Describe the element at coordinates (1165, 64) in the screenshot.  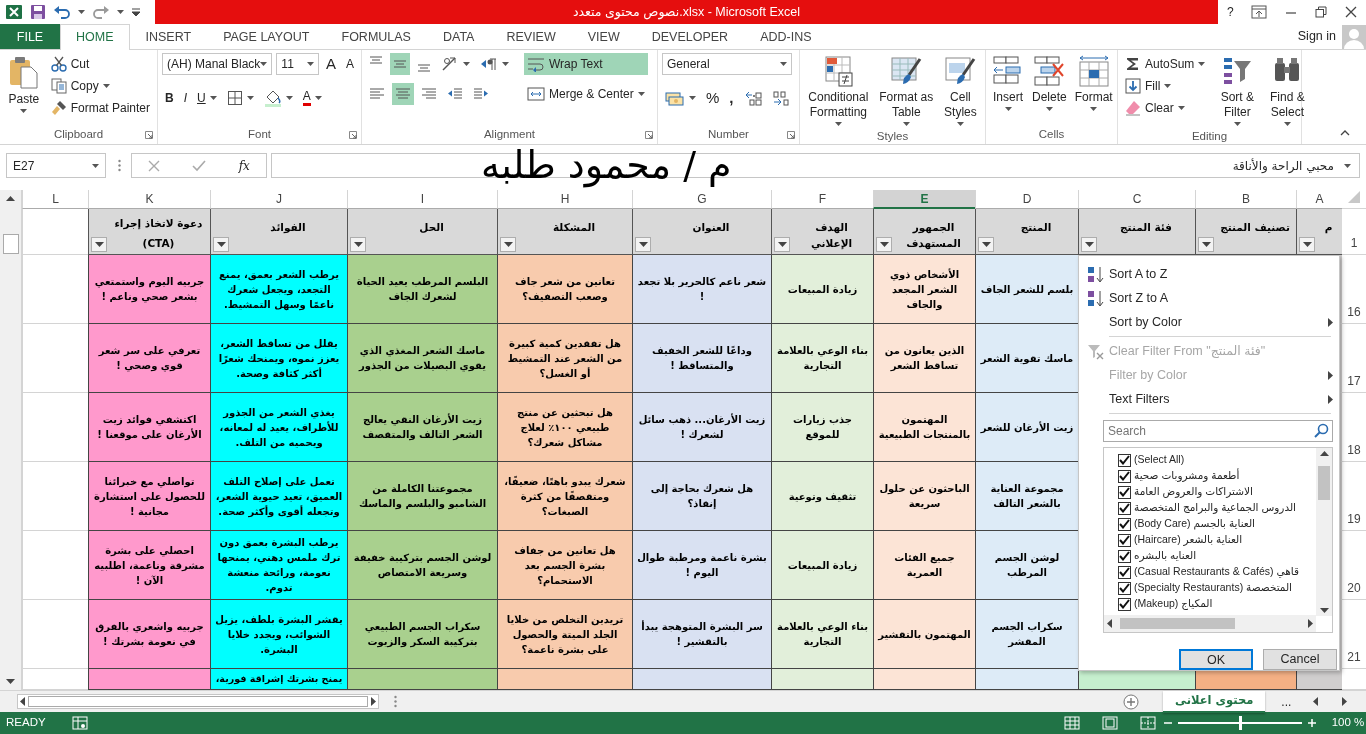
I see `autosum-button: AutoSum` at that location.